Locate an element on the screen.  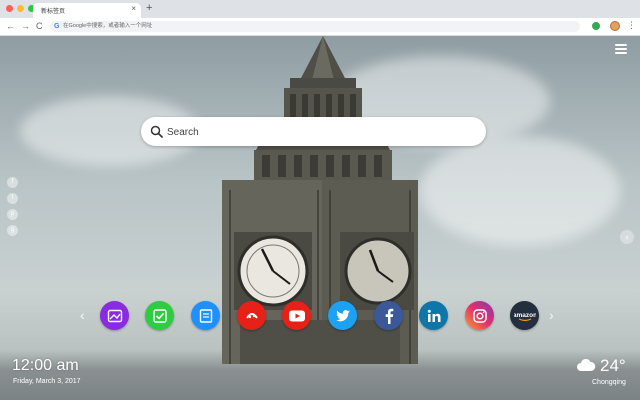
address-bar: G 在Google中搜索，或者输入一个网址 is located at coordinates (315, 26).